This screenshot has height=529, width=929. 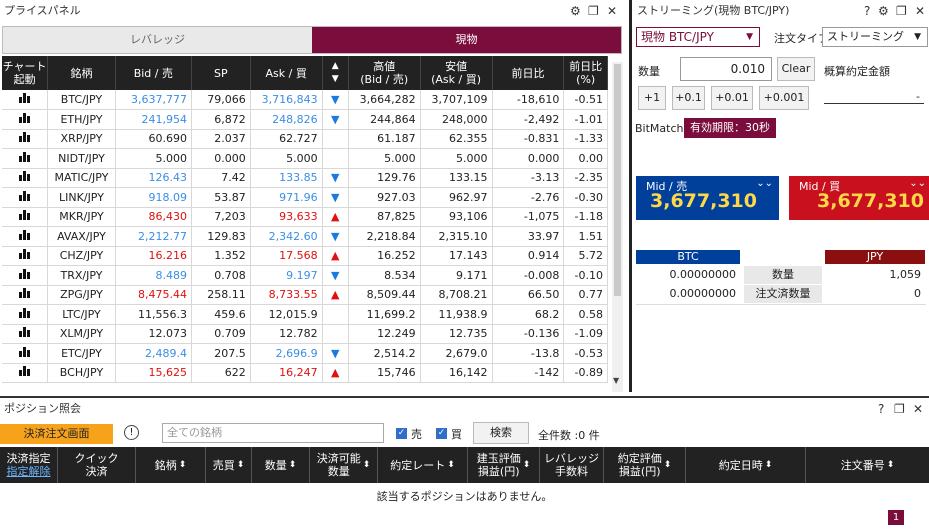 I want to click on increment-0.1-button: +0.1, so click(x=688, y=98).